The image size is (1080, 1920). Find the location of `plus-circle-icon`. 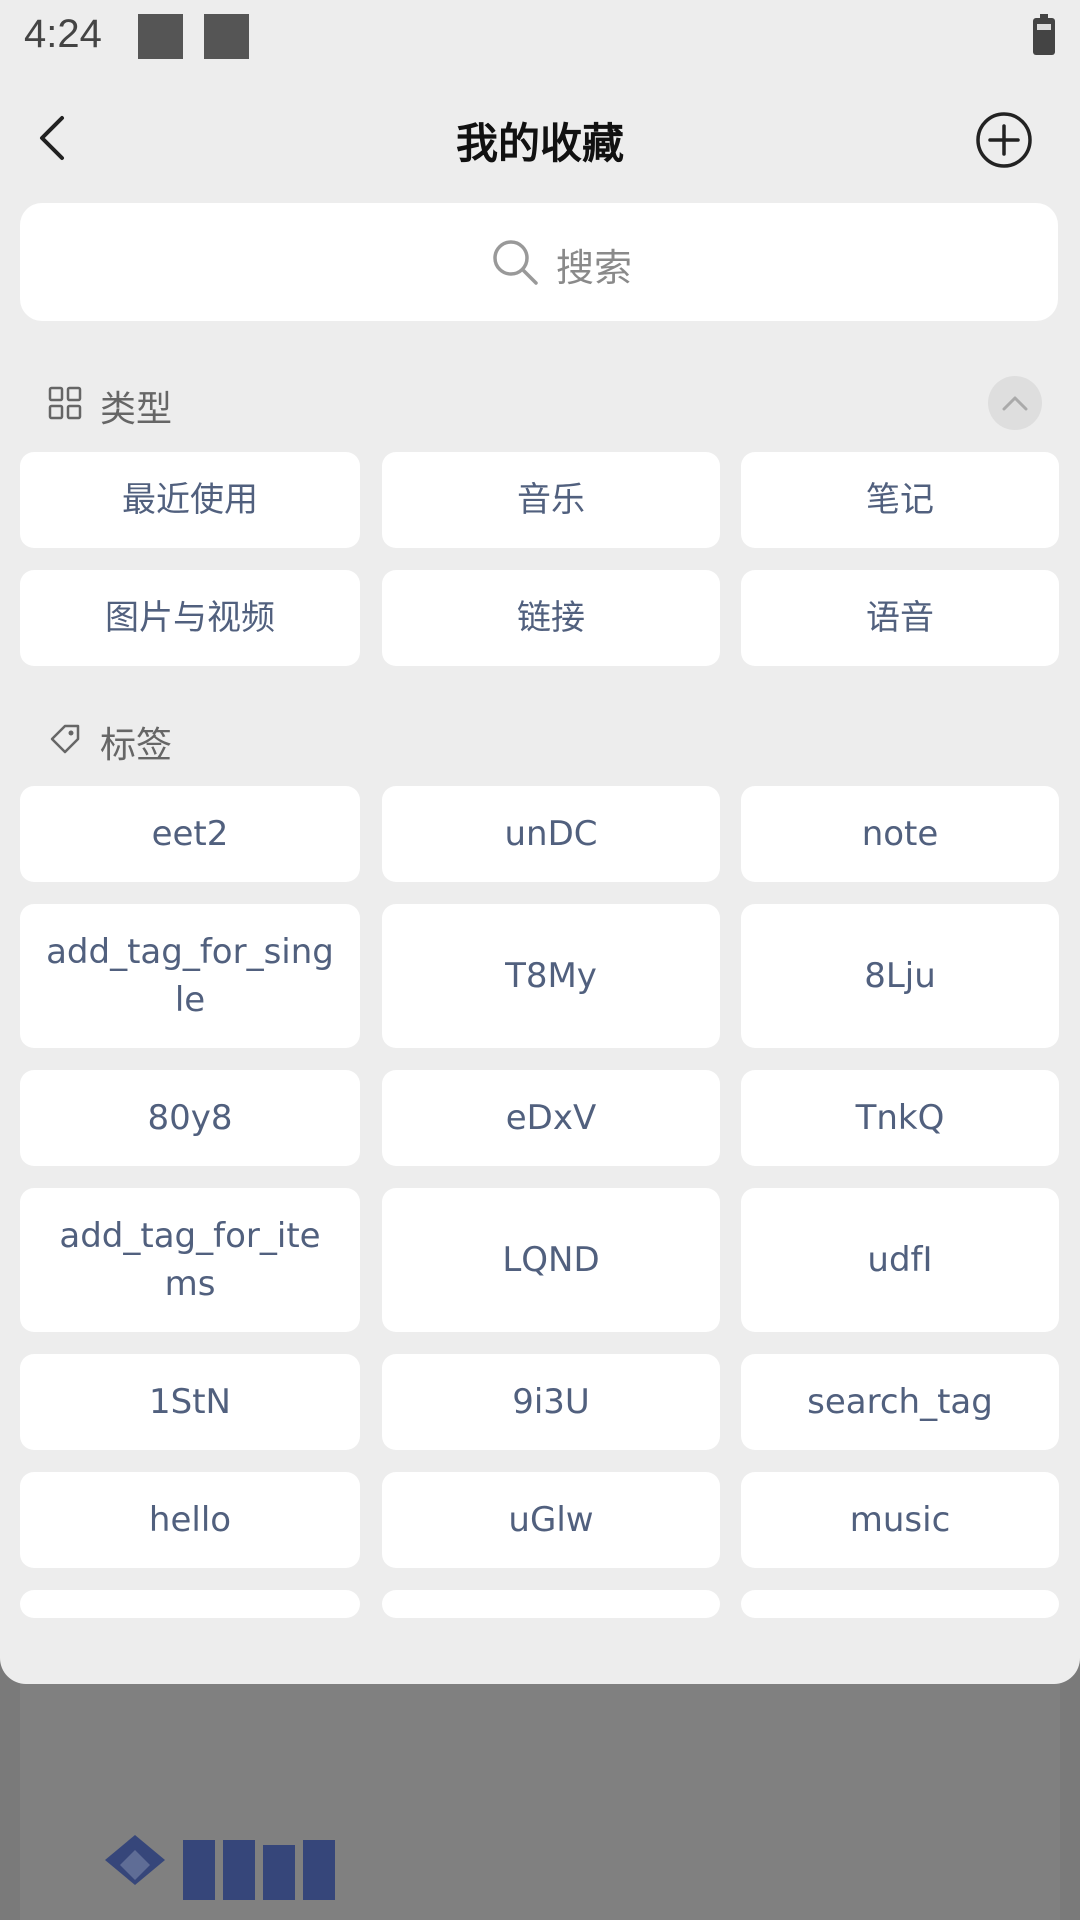

plus-circle-icon is located at coordinates (1004, 140).